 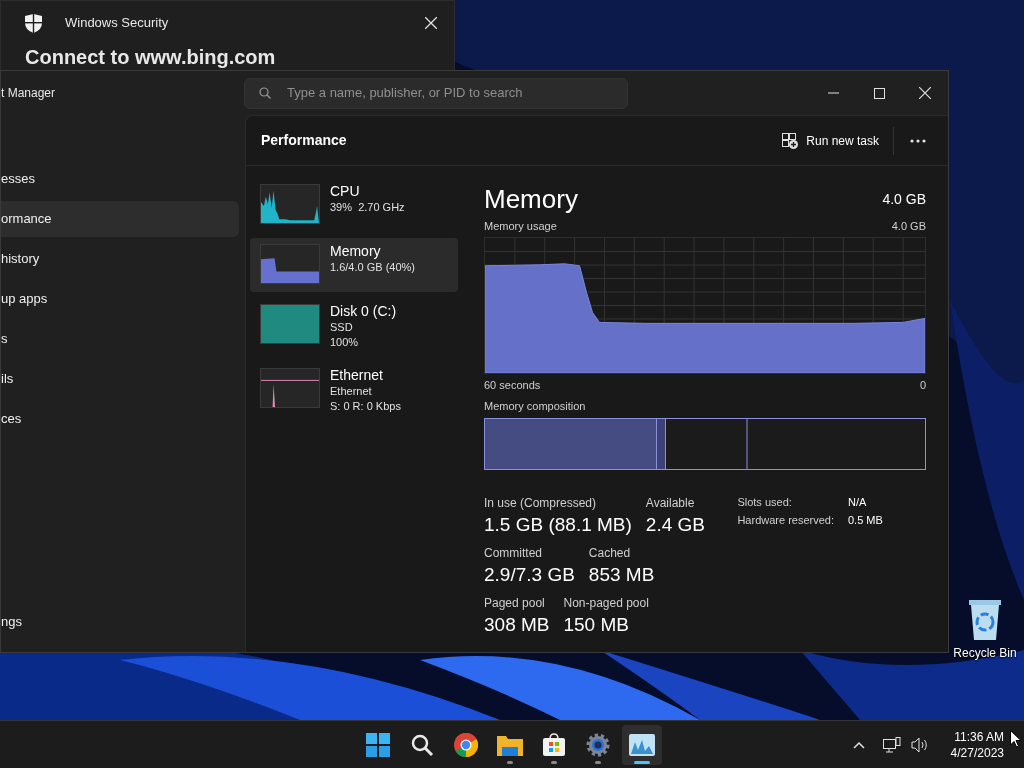 What do you see at coordinates (606, 603) in the screenshot?
I see `stat-label: Non-paged pool` at bounding box center [606, 603].